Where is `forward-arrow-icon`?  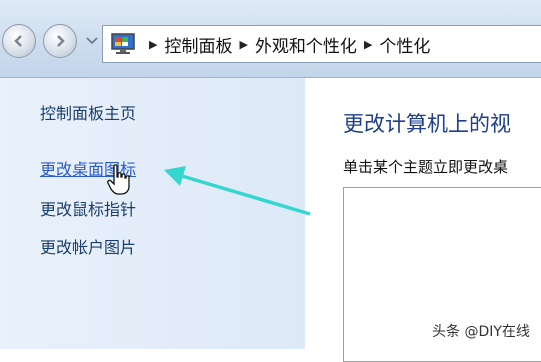
forward-arrow-icon is located at coordinates (61, 41).